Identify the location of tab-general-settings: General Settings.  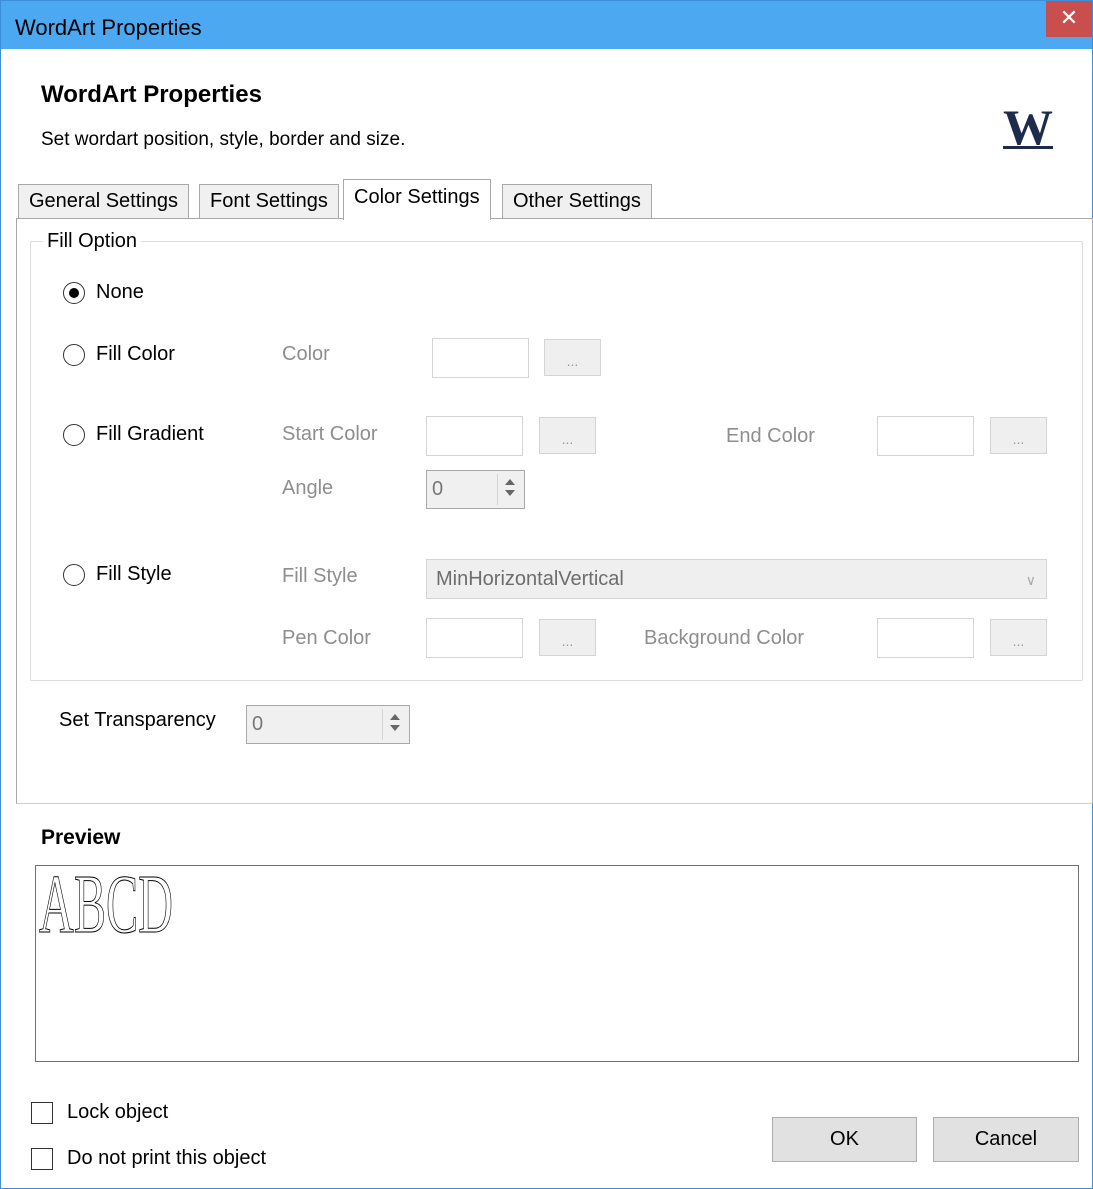
(103, 201).